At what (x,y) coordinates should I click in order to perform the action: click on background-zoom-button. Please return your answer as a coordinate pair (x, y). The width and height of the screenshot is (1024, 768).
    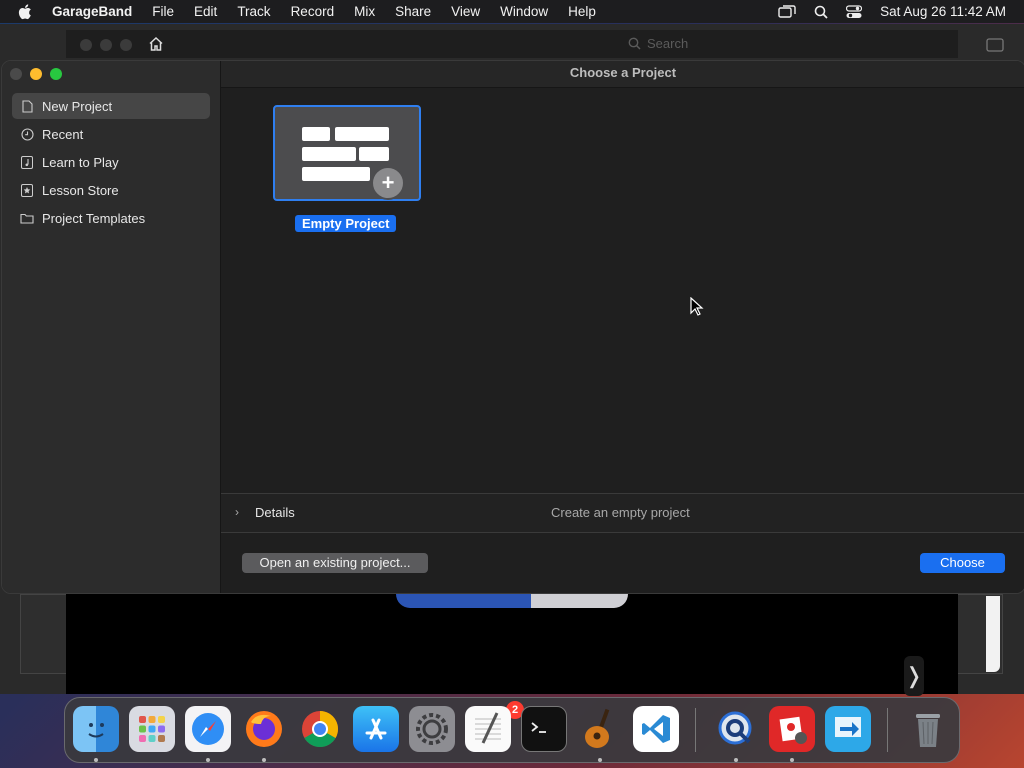
    Looking at the image, I should click on (126, 45).